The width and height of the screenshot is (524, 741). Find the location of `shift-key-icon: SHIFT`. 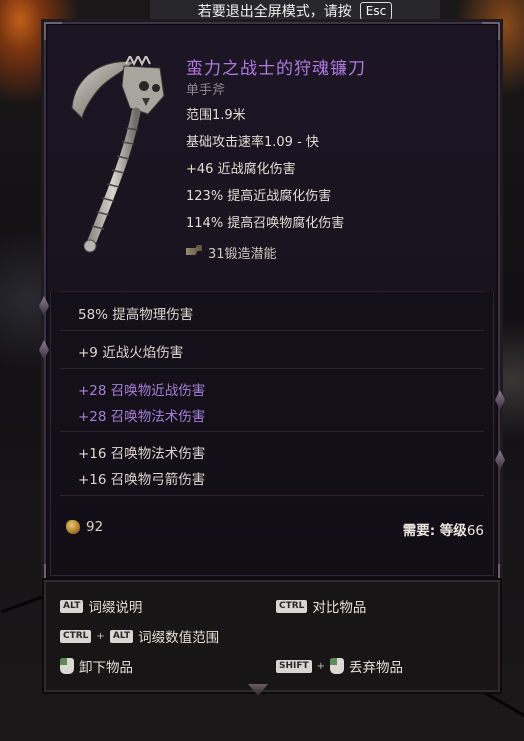

shift-key-icon: SHIFT is located at coordinates (294, 666).